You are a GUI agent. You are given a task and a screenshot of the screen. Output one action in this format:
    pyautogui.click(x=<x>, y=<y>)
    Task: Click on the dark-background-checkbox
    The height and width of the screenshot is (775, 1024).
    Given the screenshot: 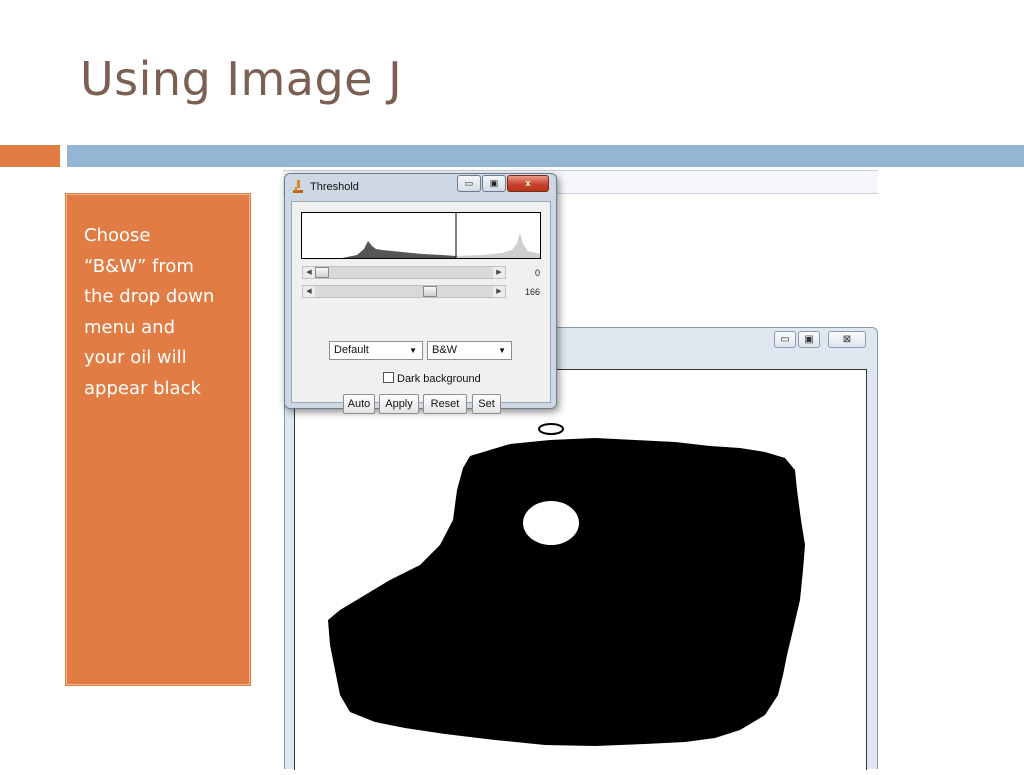 What is the action you would take?
    pyautogui.click(x=388, y=377)
    